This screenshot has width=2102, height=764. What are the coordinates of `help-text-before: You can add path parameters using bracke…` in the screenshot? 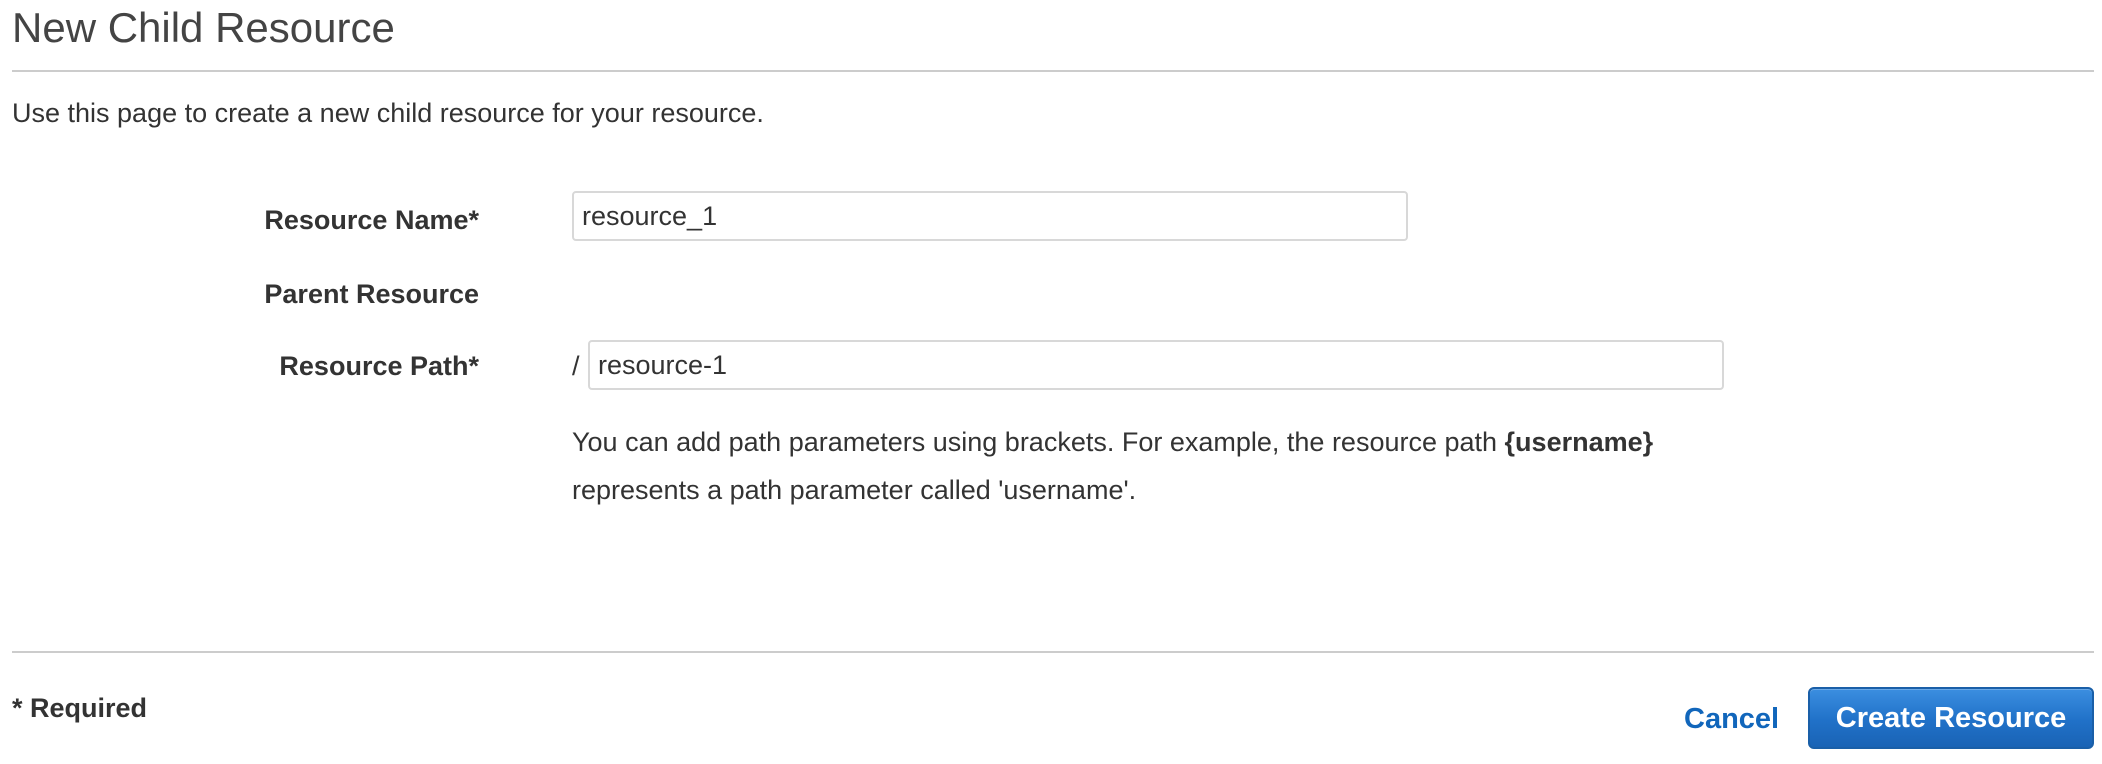 It's located at (1038, 442).